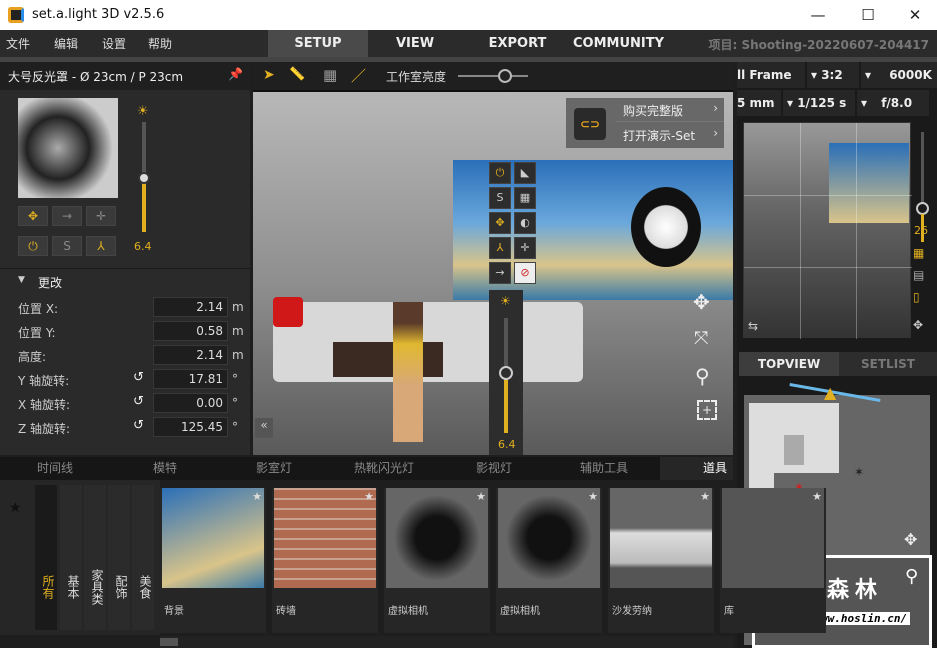 This screenshot has height=648, width=937. I want to click on field-input: 0.00, so click(190, 403).